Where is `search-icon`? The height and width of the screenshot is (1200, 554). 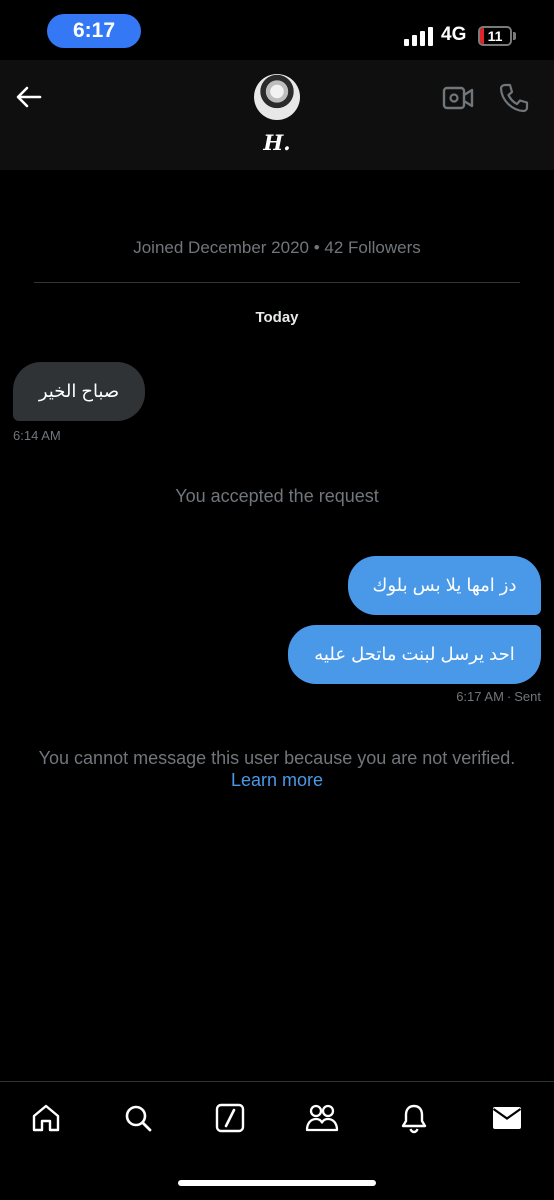 search-icon is located at coordinates (138, 1118).